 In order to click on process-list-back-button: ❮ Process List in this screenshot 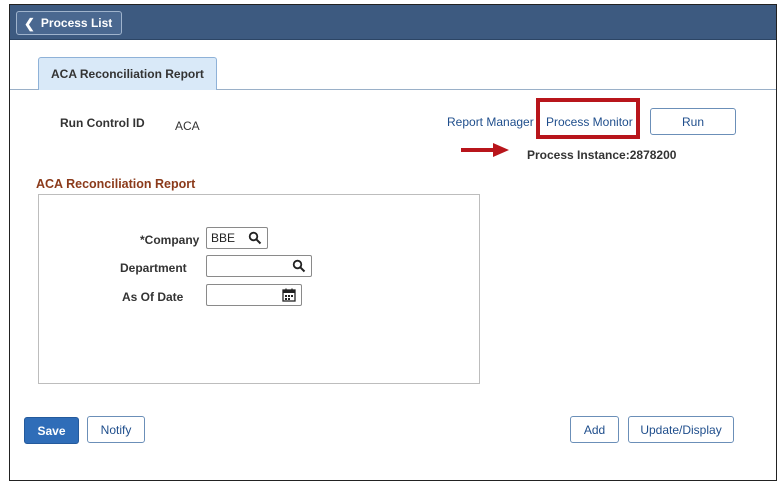, I will do `click(69, 23)`.